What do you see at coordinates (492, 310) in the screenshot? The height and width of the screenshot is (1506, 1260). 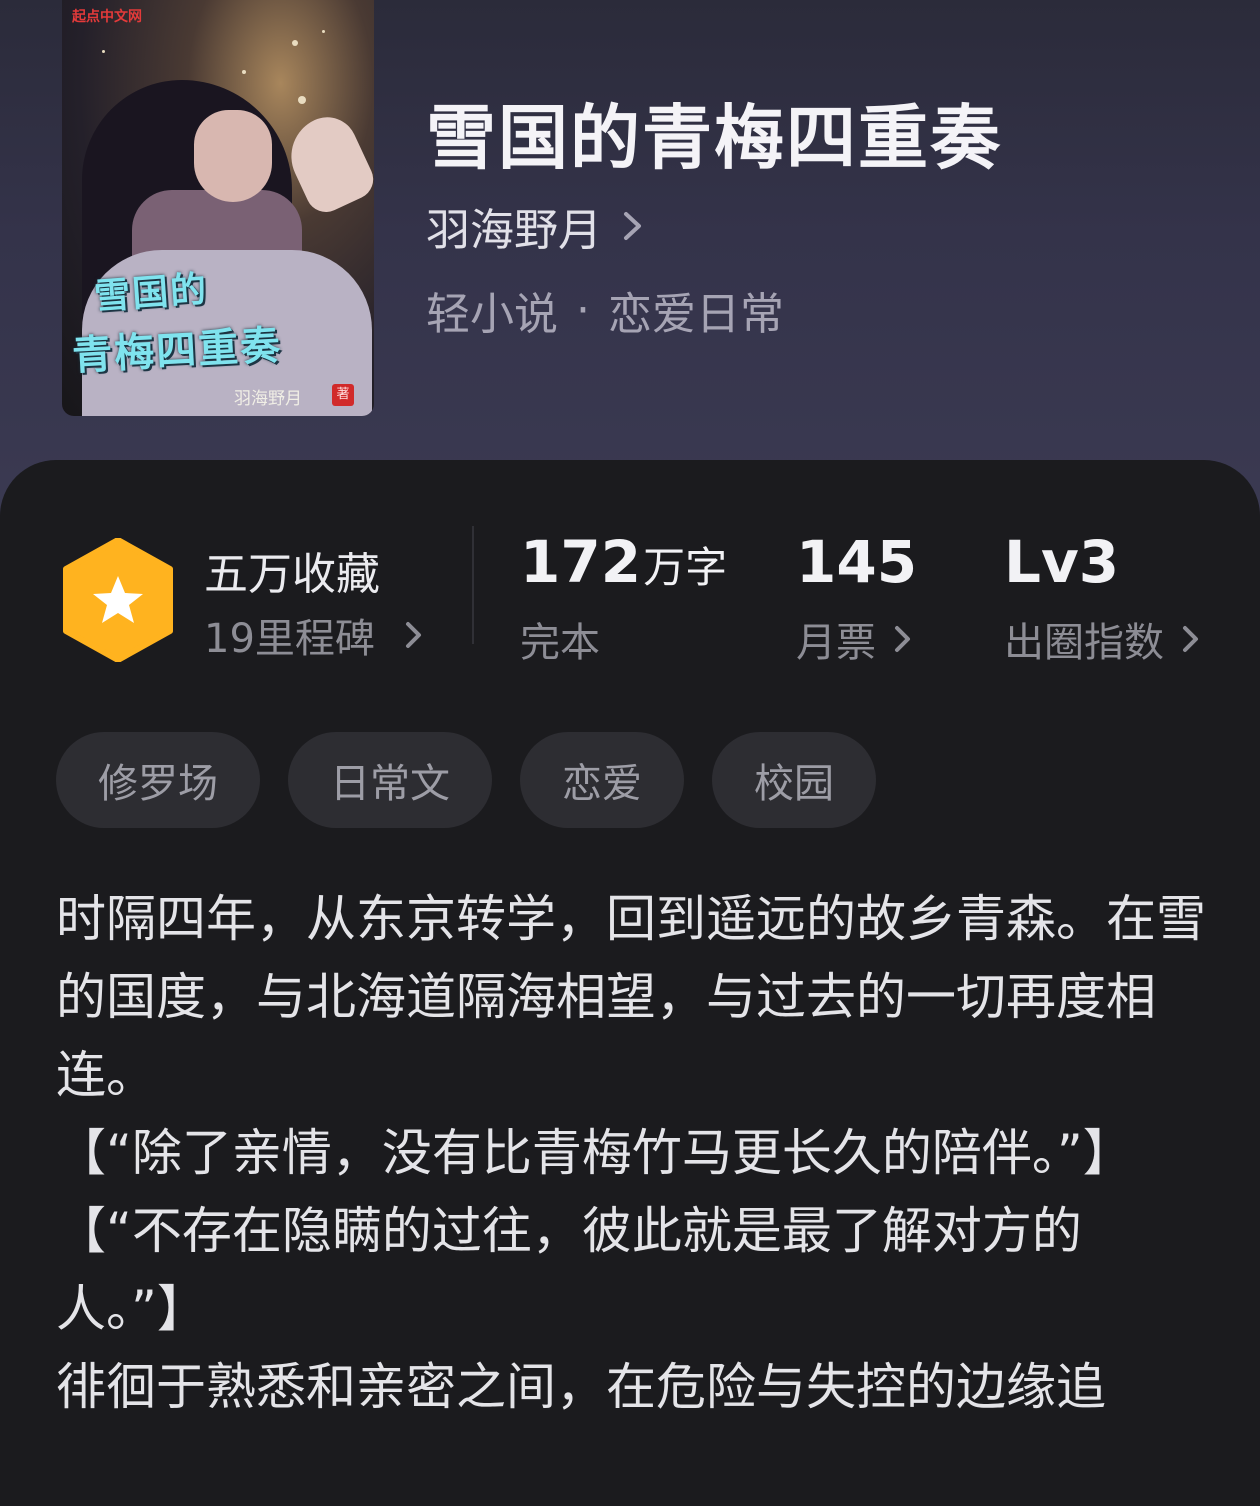 I see `category-label: 轻小说` at bounding box center [492, 310].